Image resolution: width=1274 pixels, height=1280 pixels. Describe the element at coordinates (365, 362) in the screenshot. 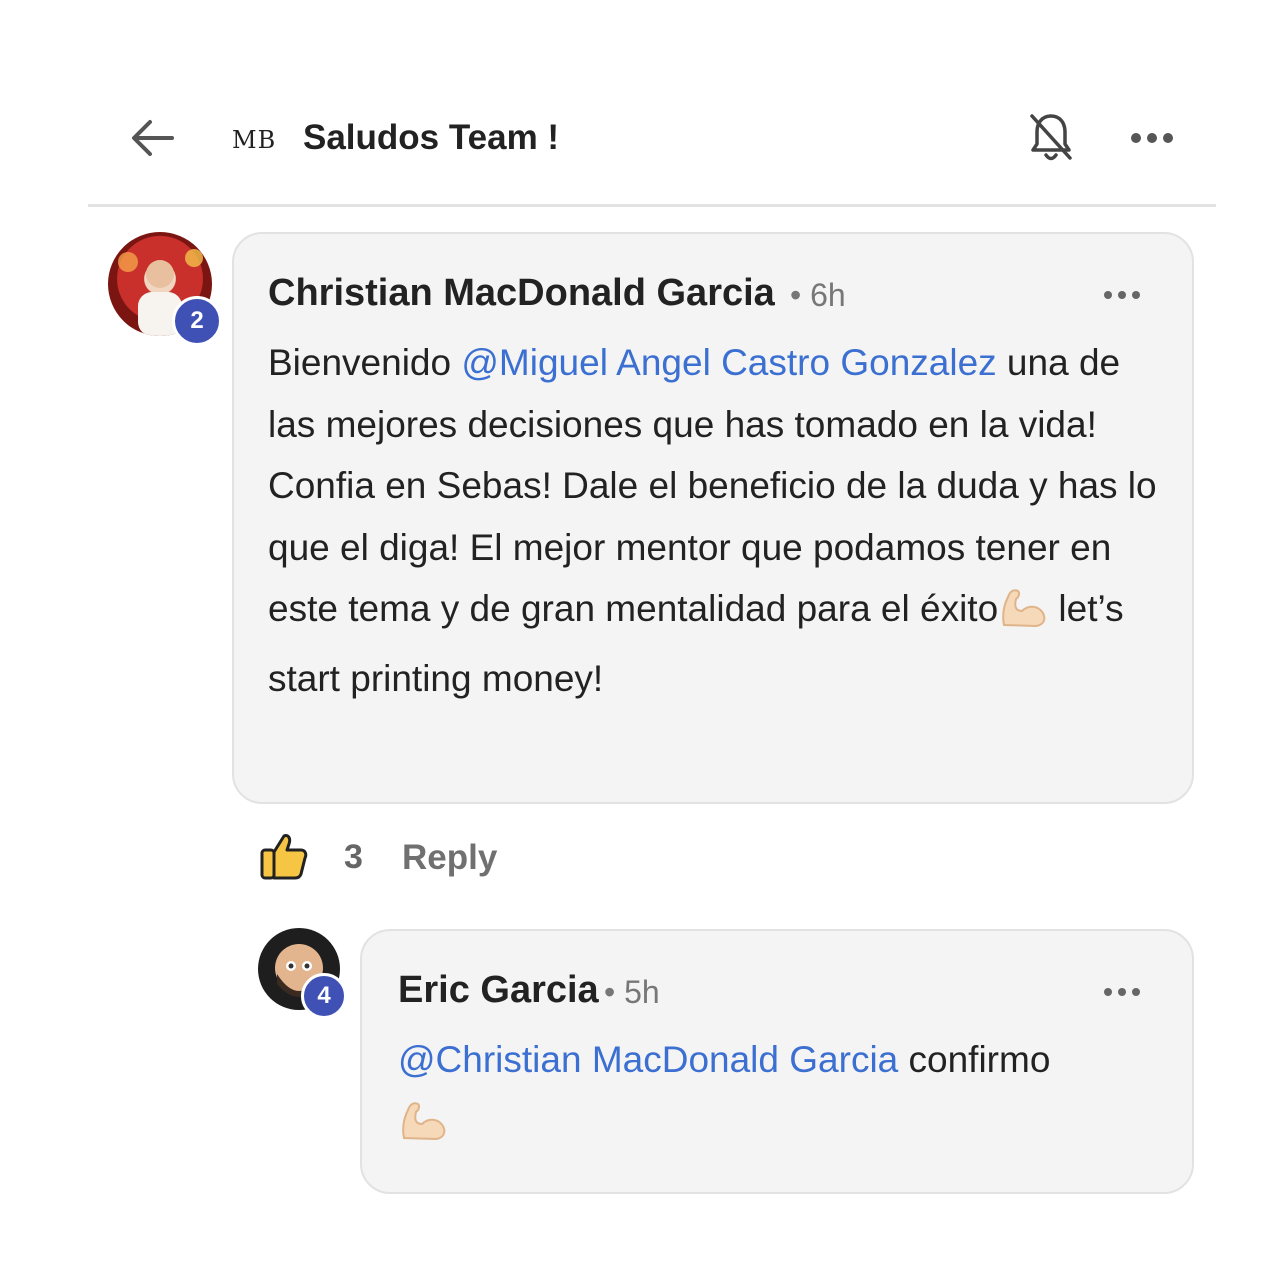

I see `comment-text-start: Bienvenido` at that location.